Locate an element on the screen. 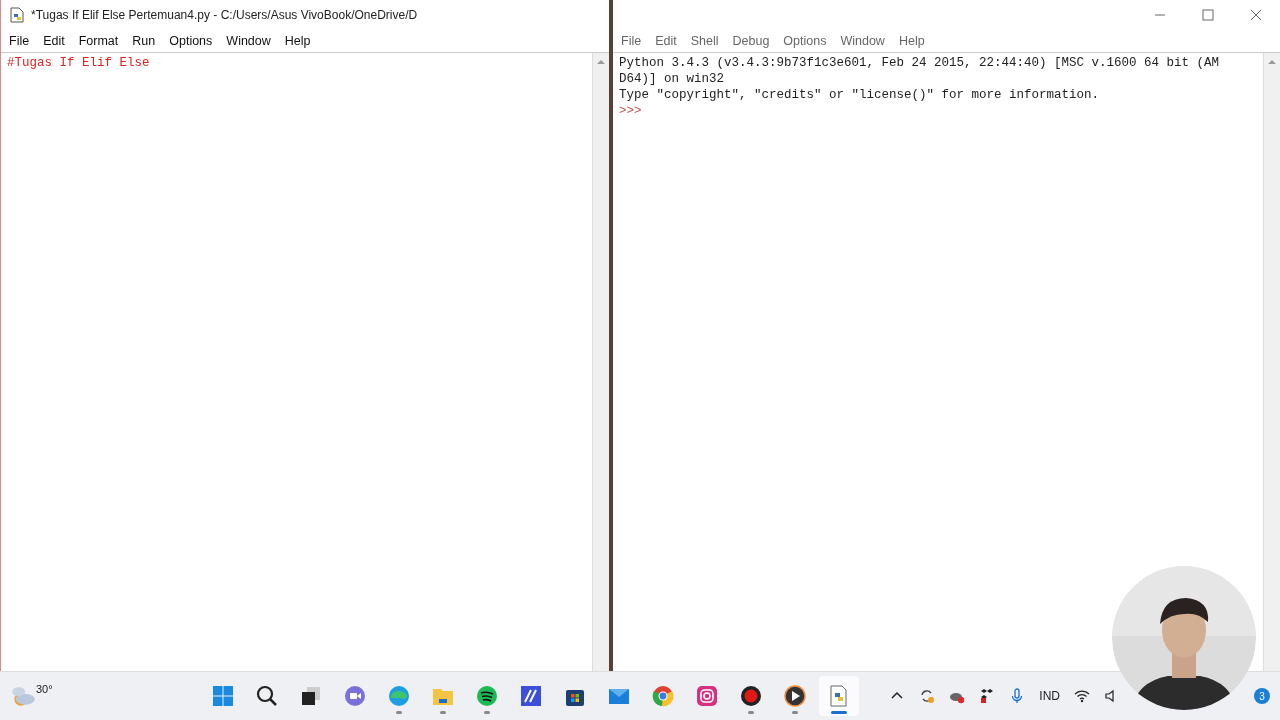  menu-item: Run is located at coordinates (144, 41).